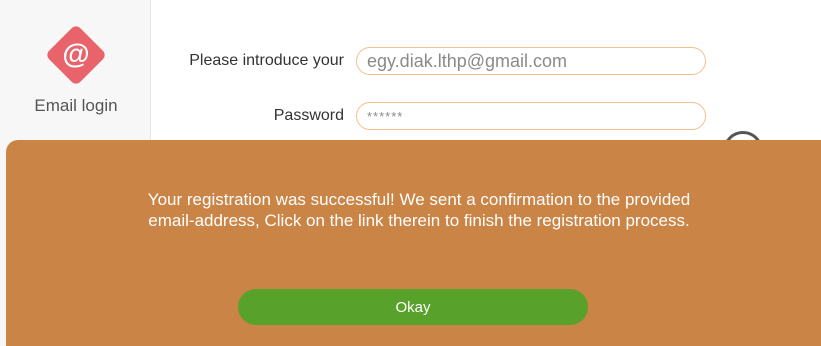 This screenshot has width=821, height=346. What do you see at coordinates (266, 60) in the screenshot?
I see `email-label: Please introduce your` at bounding box center [266, 60].